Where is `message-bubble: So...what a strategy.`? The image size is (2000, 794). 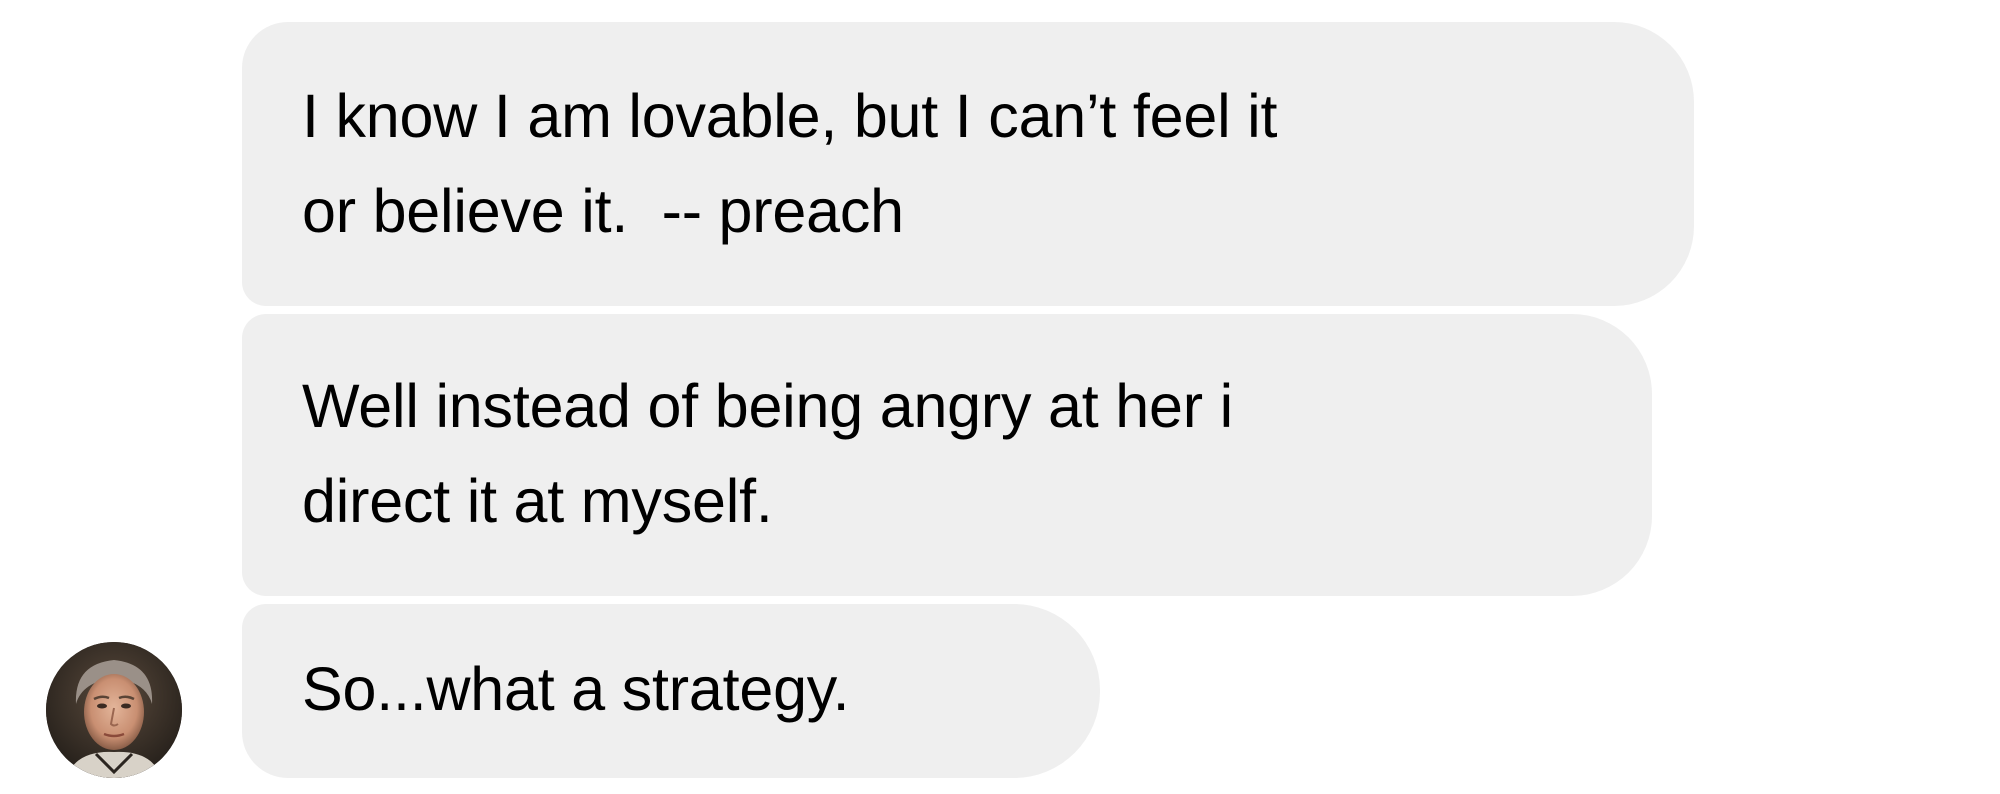
message-bubble: So...what a strategy. is located at coordinates (671, 691).